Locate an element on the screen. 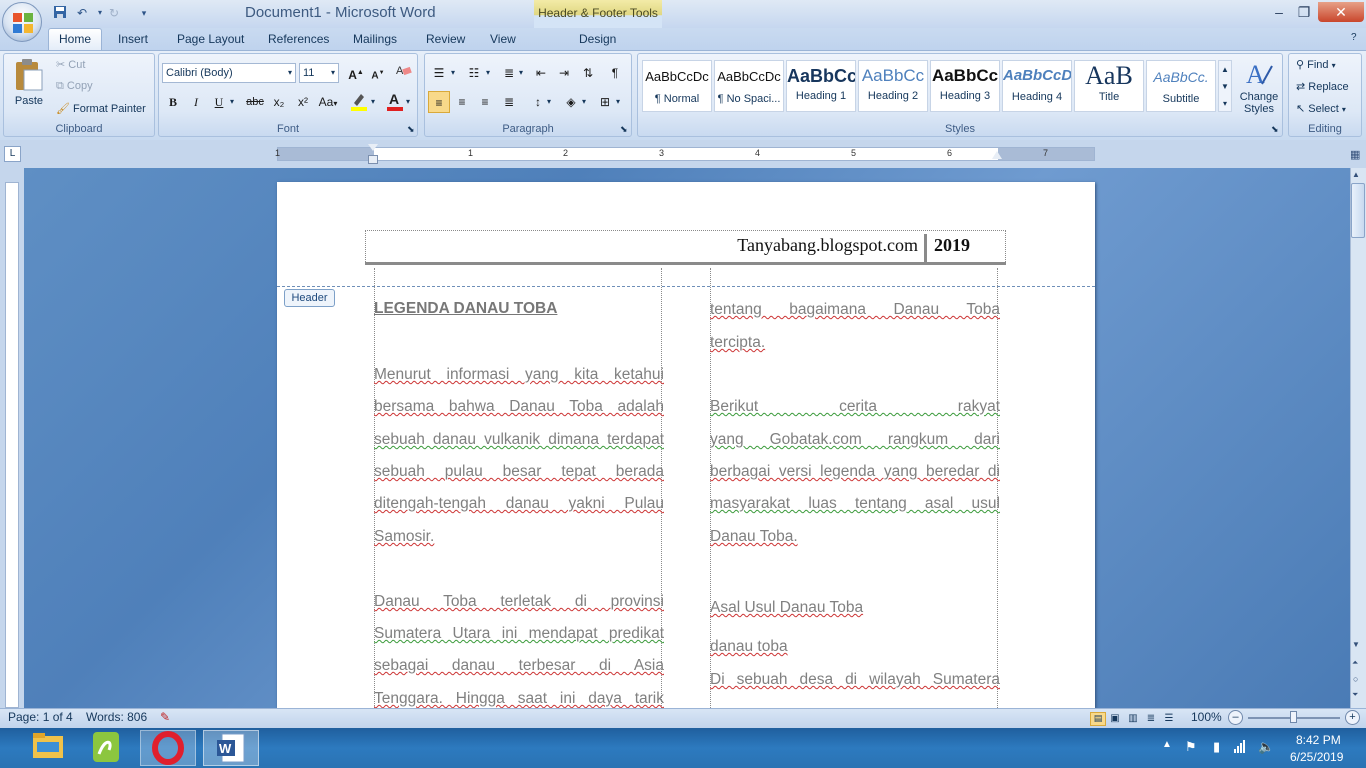 Image resolution: width=1366 pixels, height=768 pixels. col1-line: sebuah danau vulkanik dimana terdapat is located at coordinates (519, 440).